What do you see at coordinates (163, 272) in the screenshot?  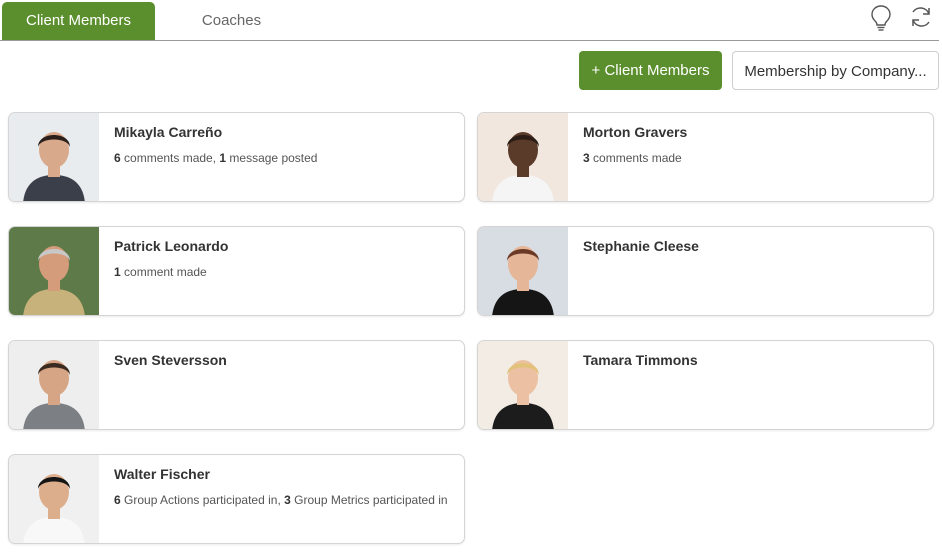 I see `activity-label: comment made` at bounding box center [163, 272].